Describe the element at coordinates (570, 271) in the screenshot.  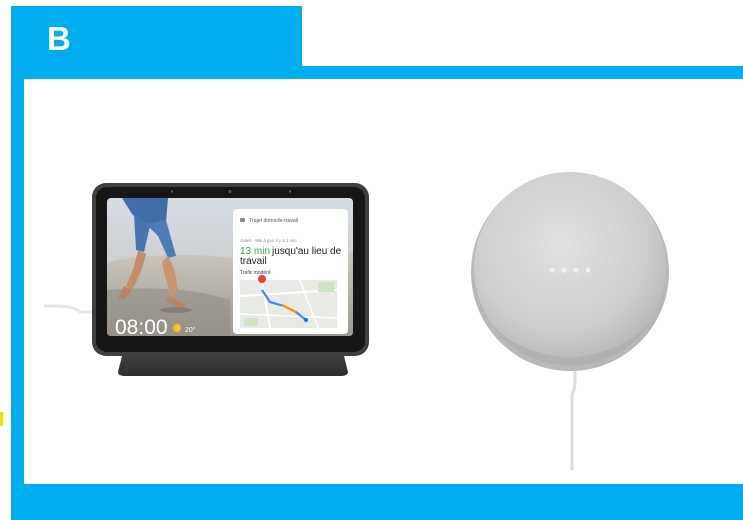
I see `smart-speaker` at that location.